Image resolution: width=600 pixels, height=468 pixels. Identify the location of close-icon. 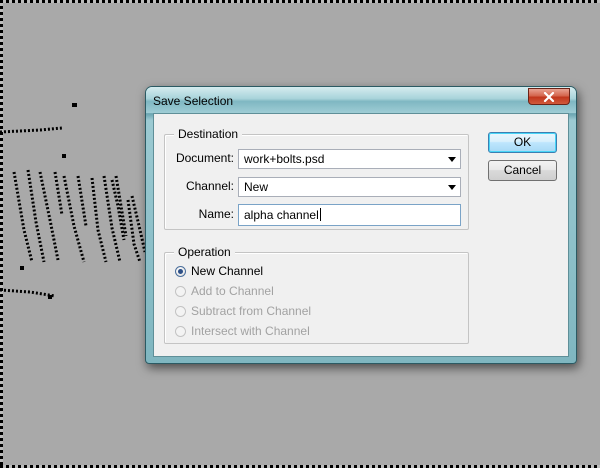
(549, 96).